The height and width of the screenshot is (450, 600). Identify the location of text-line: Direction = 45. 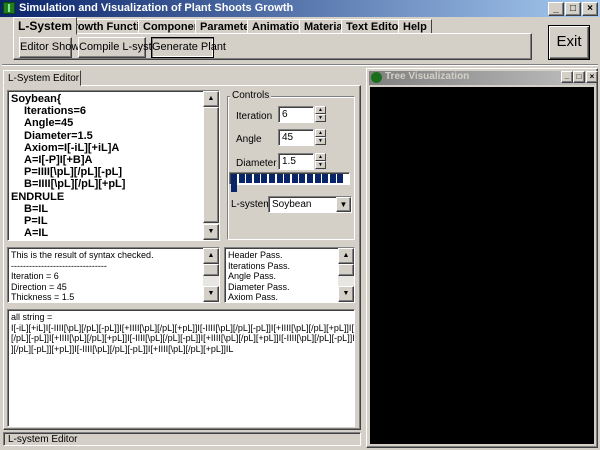
(39, 286).